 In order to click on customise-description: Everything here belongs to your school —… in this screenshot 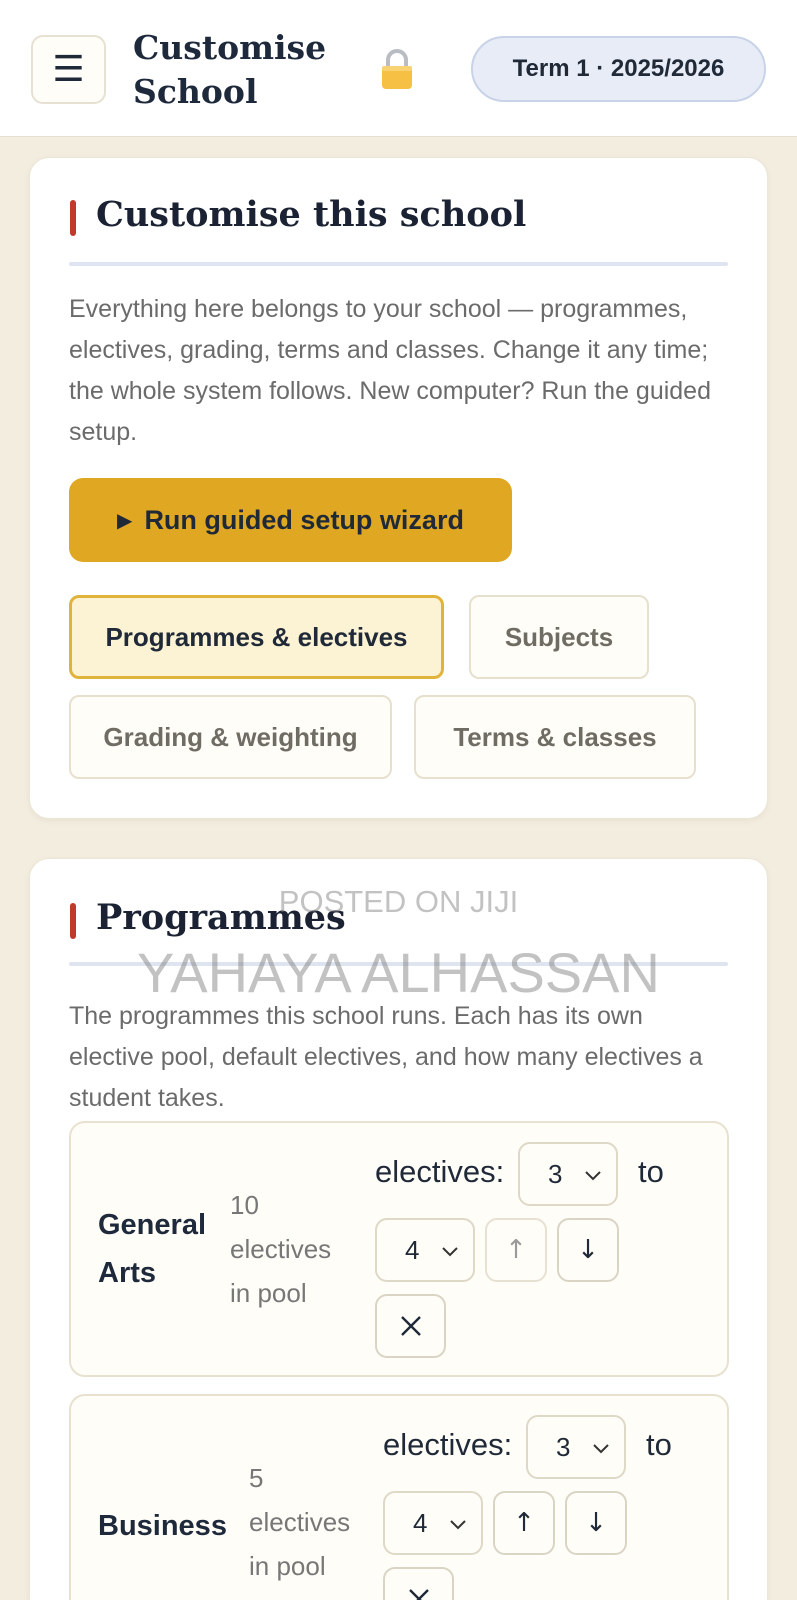, I will do `click(390, 370)`.